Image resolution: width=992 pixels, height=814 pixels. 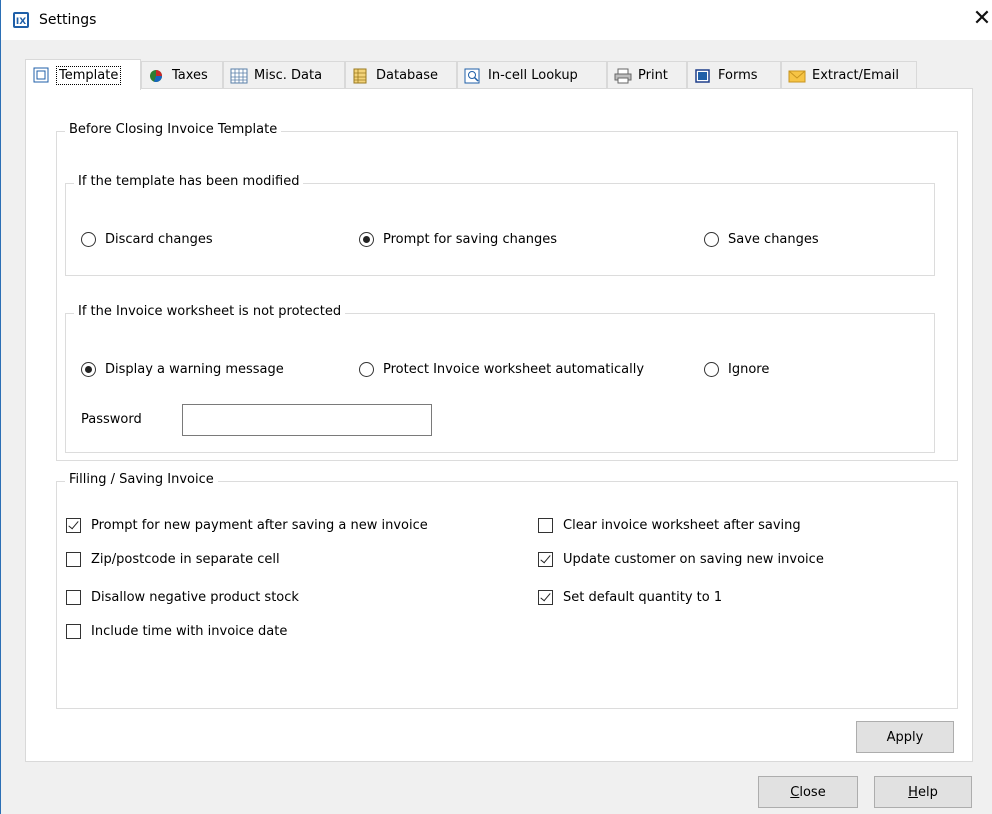 What do you see at coordinates (407, 75) in the screenshot?
I see `tab-database-label: Database` at bounding box center [407, 75].